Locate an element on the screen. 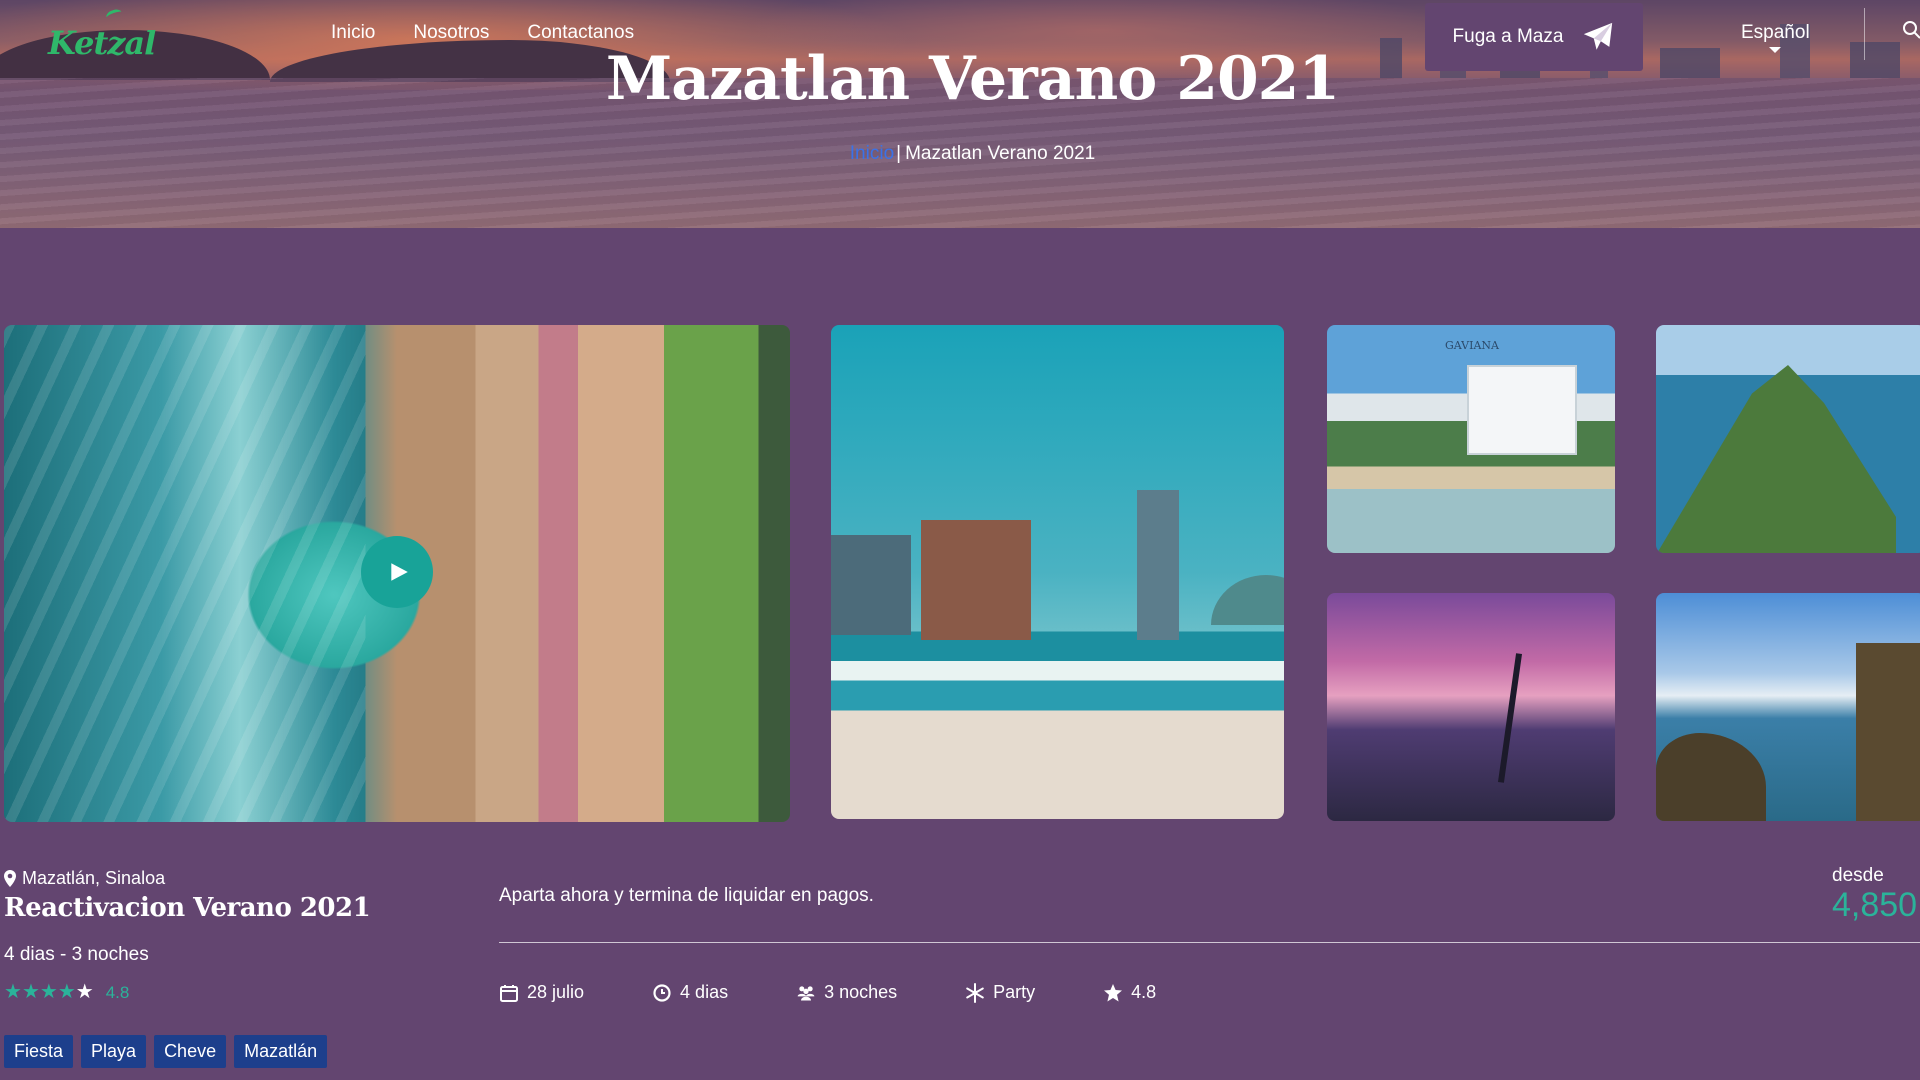 The height and width of the screenshot is (1080, 1920). tag-fiesta: Fiesta is located at coordinates (39, 1051).